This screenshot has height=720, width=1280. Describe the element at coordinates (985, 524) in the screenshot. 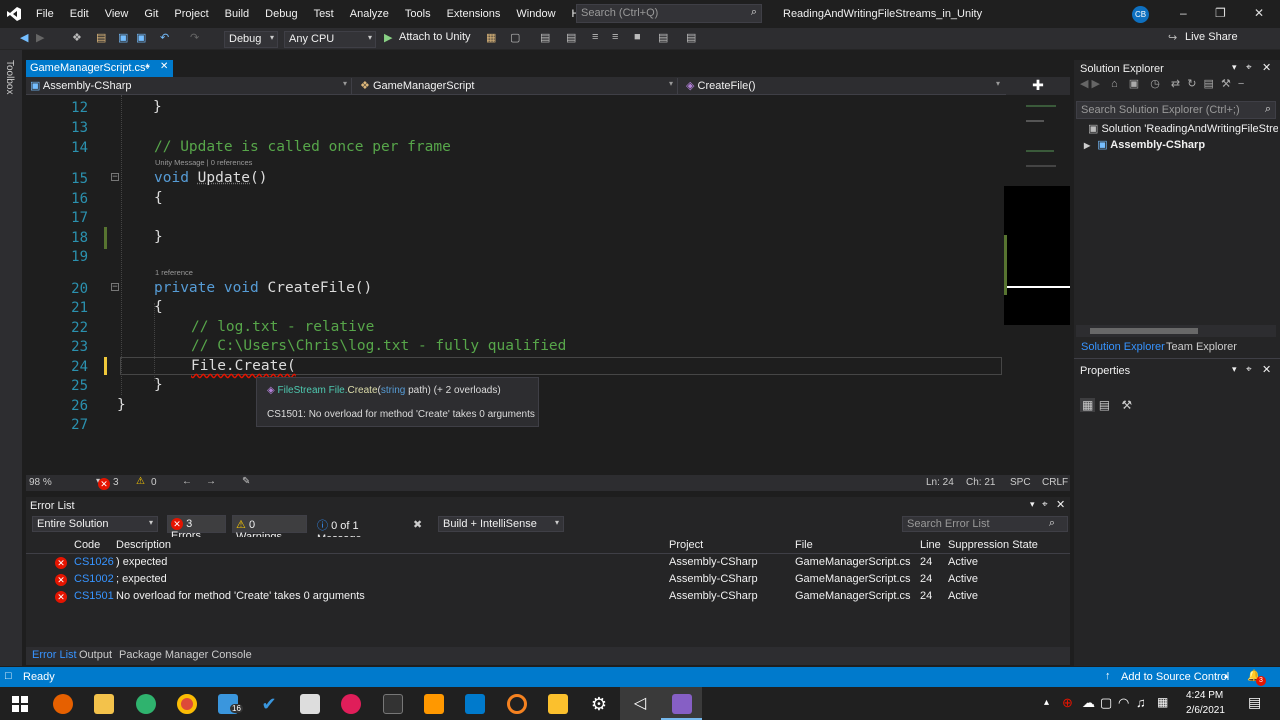

I see `error-search-input: Search Error List ⌕` at that location.